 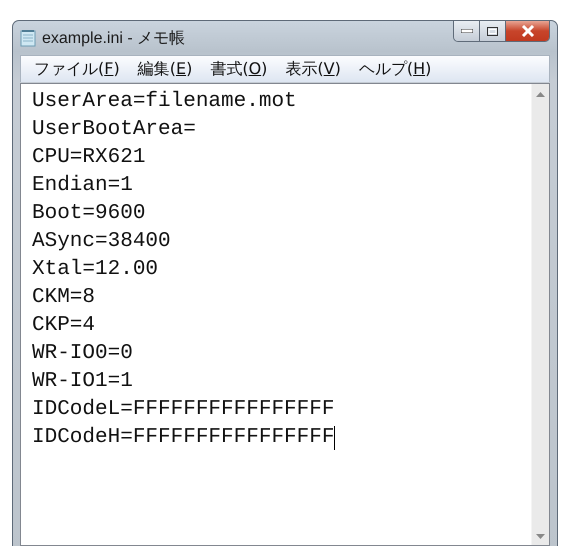 What do you see at coordinates (101, 242) in the screenshot?
I see `text-line: ASync=38400` at bounding box center [101, 242].